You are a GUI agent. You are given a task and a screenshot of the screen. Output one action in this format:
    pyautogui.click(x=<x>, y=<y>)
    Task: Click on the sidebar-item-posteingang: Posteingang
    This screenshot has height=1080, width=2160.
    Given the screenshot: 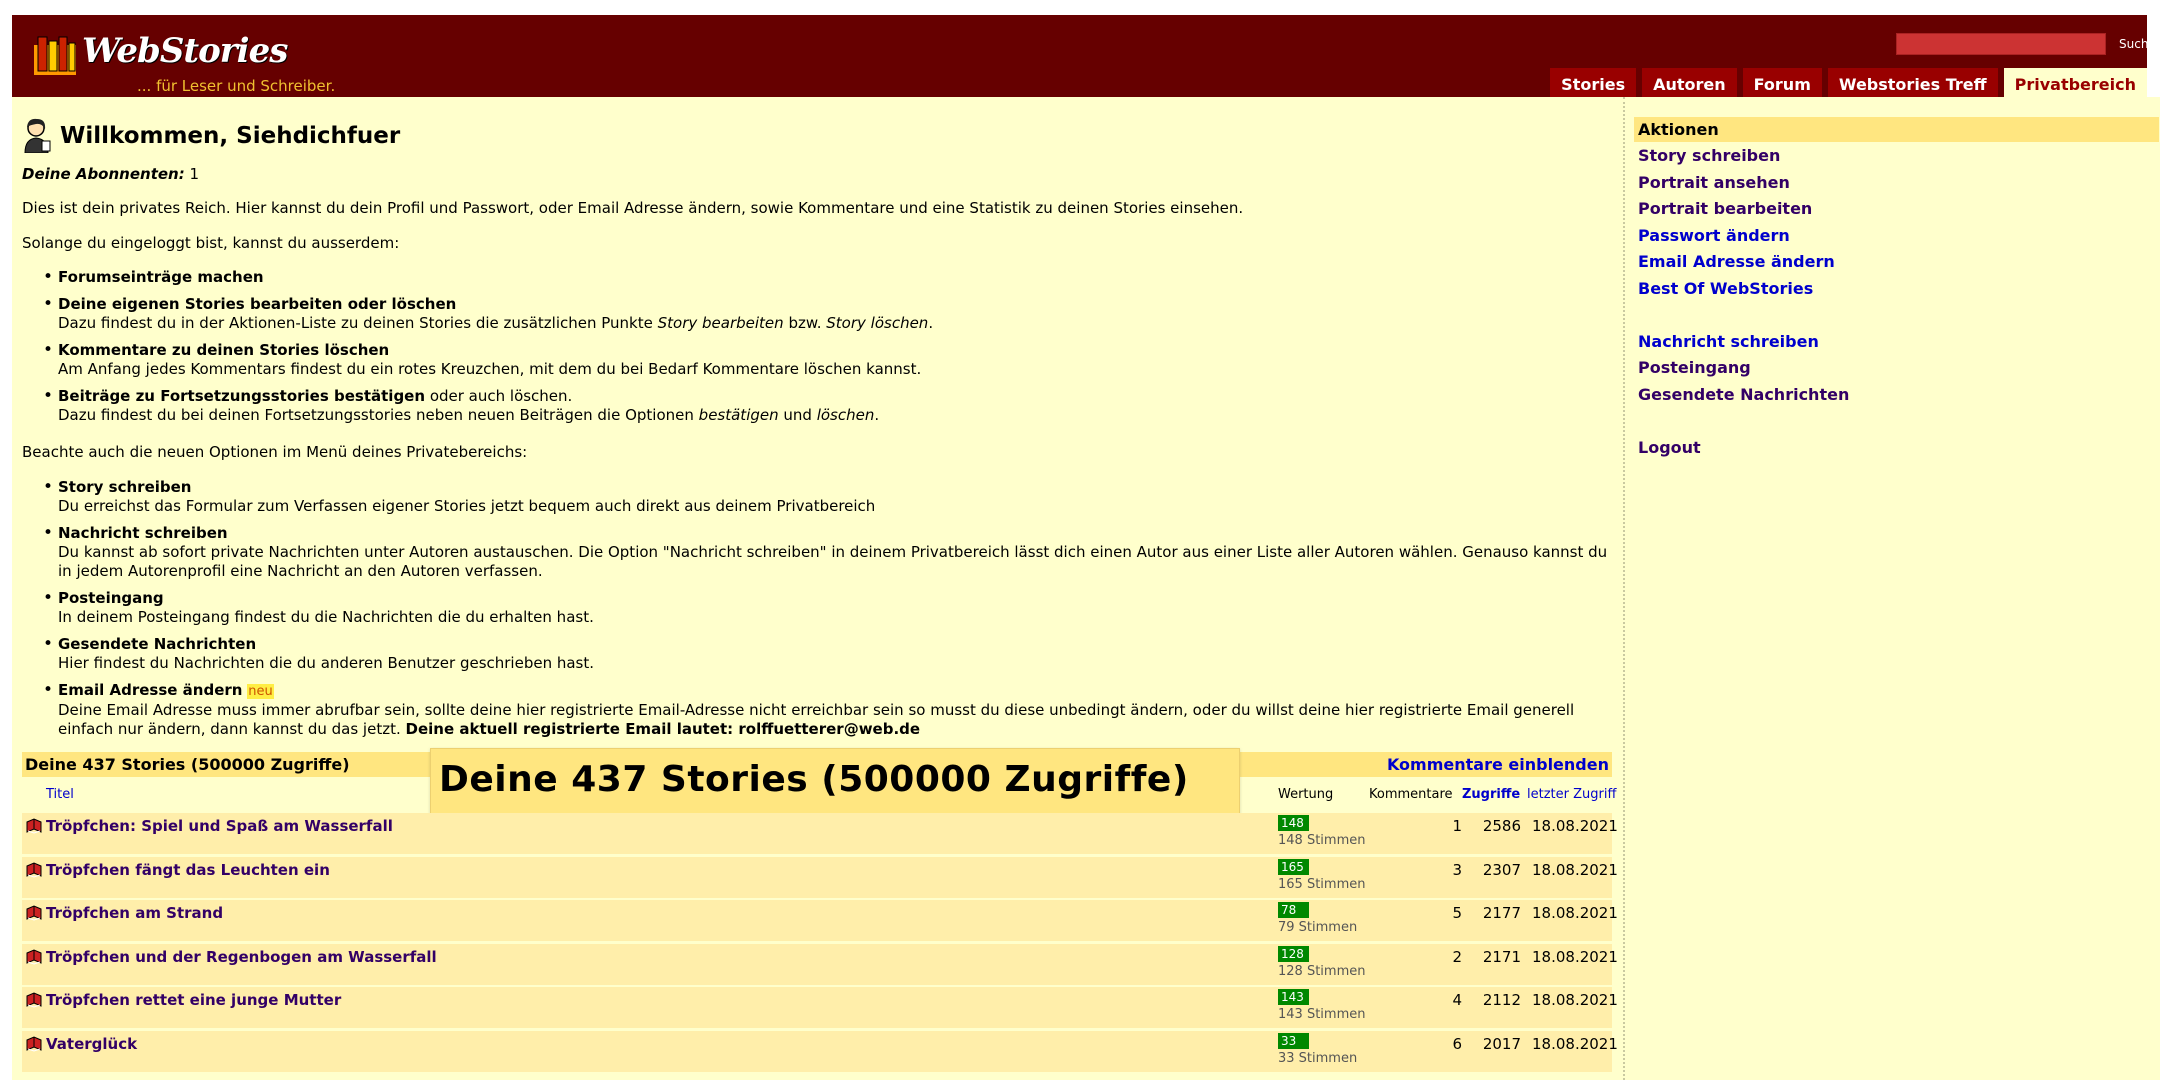 What is the action you would take?
    pyautogui.click(x=1694, y=367)
    